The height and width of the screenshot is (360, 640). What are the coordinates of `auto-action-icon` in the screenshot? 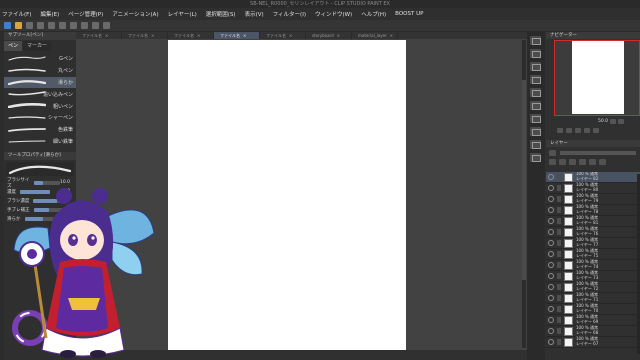 It's located at (535, 144).